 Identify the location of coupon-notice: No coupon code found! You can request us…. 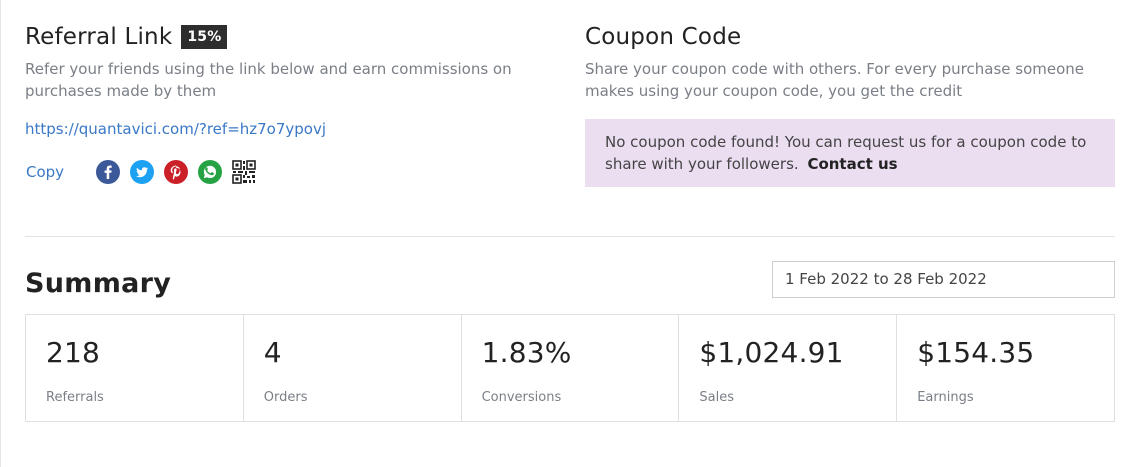
(850, 153).